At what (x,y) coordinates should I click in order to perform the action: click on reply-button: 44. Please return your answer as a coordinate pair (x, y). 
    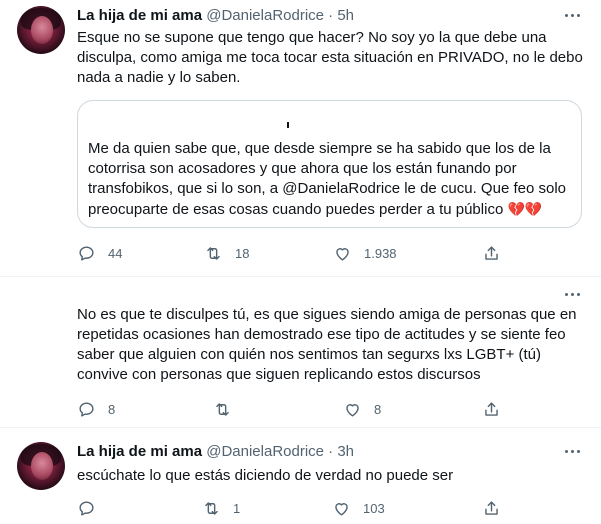
    Looking at the image, I should click on (99, 253).